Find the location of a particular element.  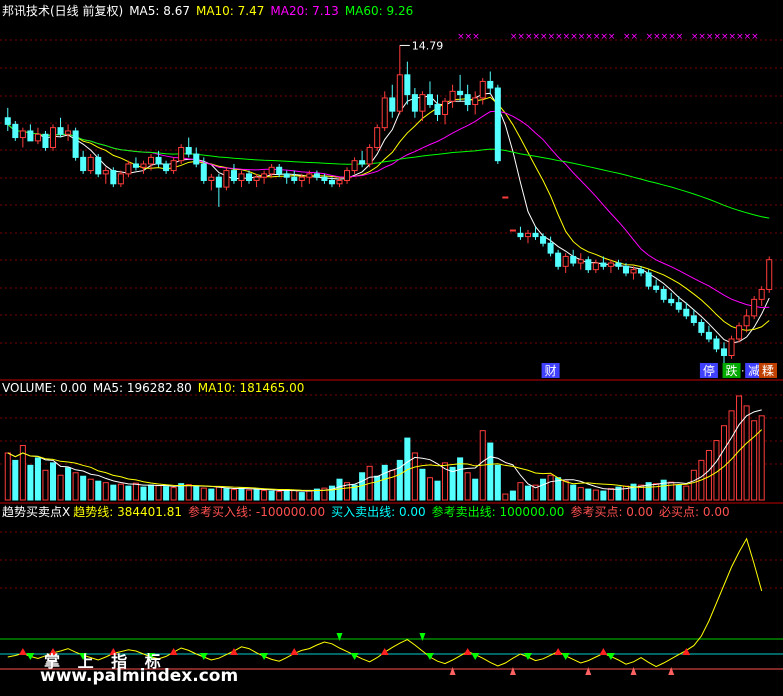

ref-buy-point-value: 参考买点: 0.00 is located at coordinates (612, 512).